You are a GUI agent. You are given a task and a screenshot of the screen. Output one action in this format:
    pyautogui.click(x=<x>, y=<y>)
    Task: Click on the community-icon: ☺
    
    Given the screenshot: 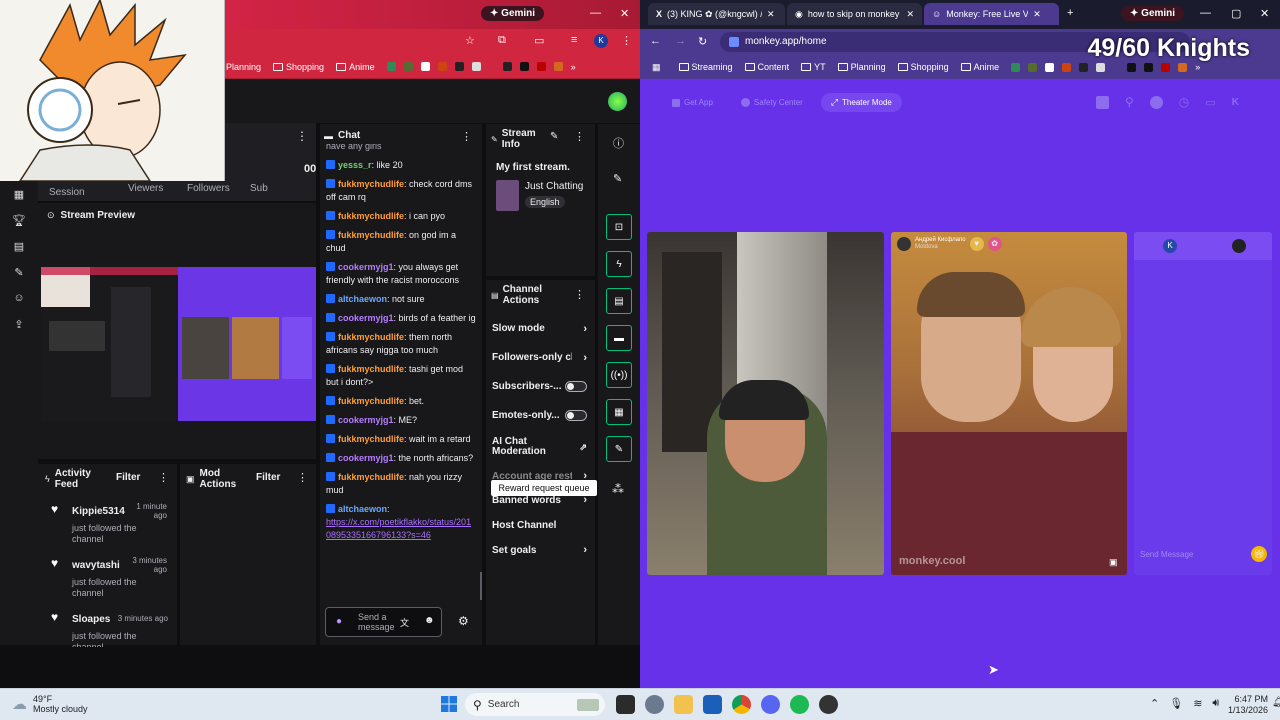 What is the action you would take?
    pyautogui.click(x=19, y=298)
    